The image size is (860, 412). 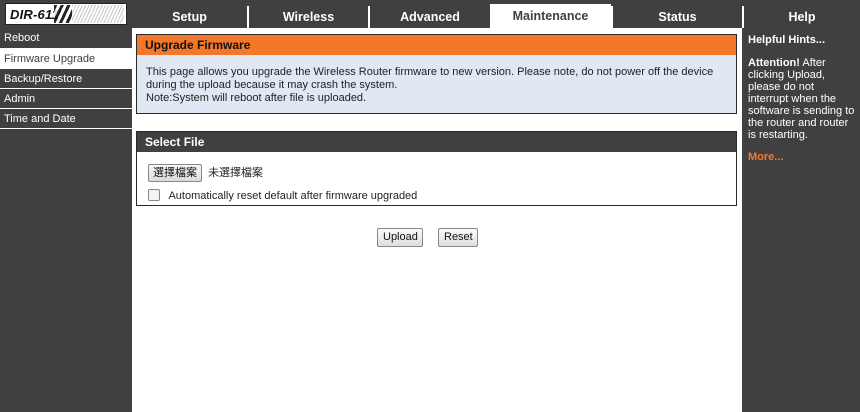 I want to click on sidebar-item-reboot: Reboot, so click(x=66, y=38).